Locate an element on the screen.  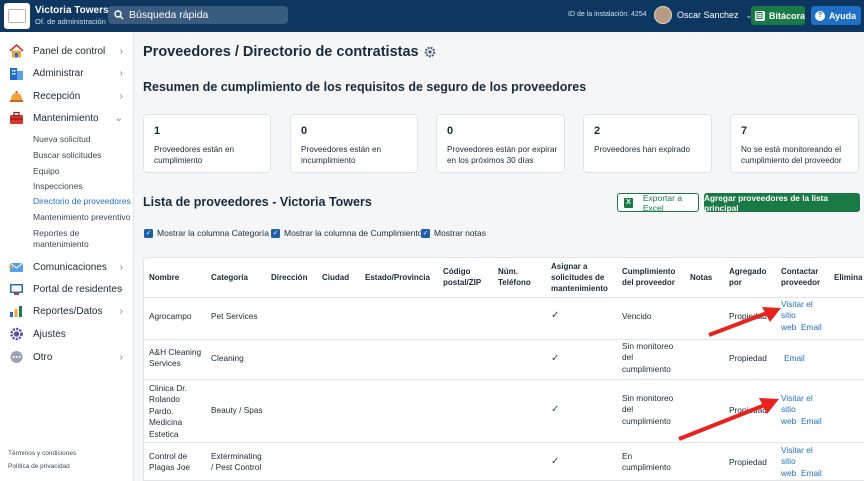
show-category-checkbox: ✓ Mostrar la columna Categoría is located at coordinates (206, 233).